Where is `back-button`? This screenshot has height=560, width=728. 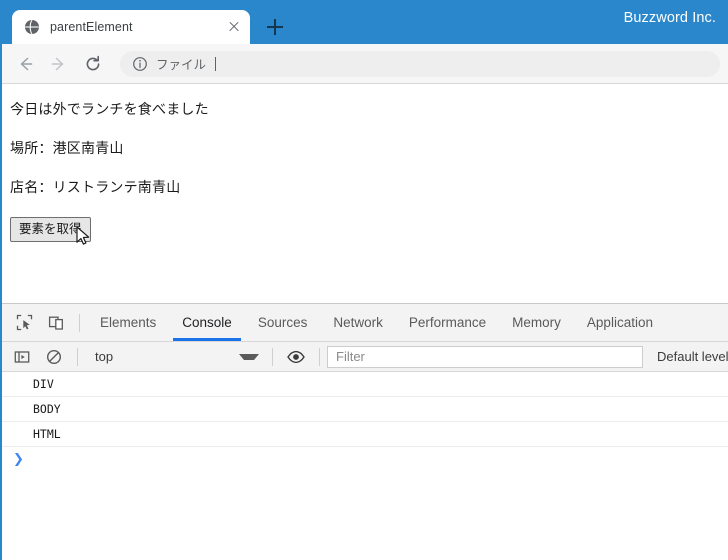 back-button is located at coordinates (25, 64).